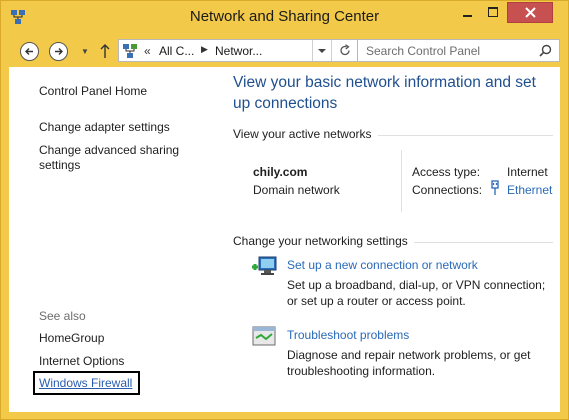 This screenshot has height=420, width=569. What do you see at coordinates (493, 12) in the screenshot?
I see `maximize-button` at bounding box center [493, 12].